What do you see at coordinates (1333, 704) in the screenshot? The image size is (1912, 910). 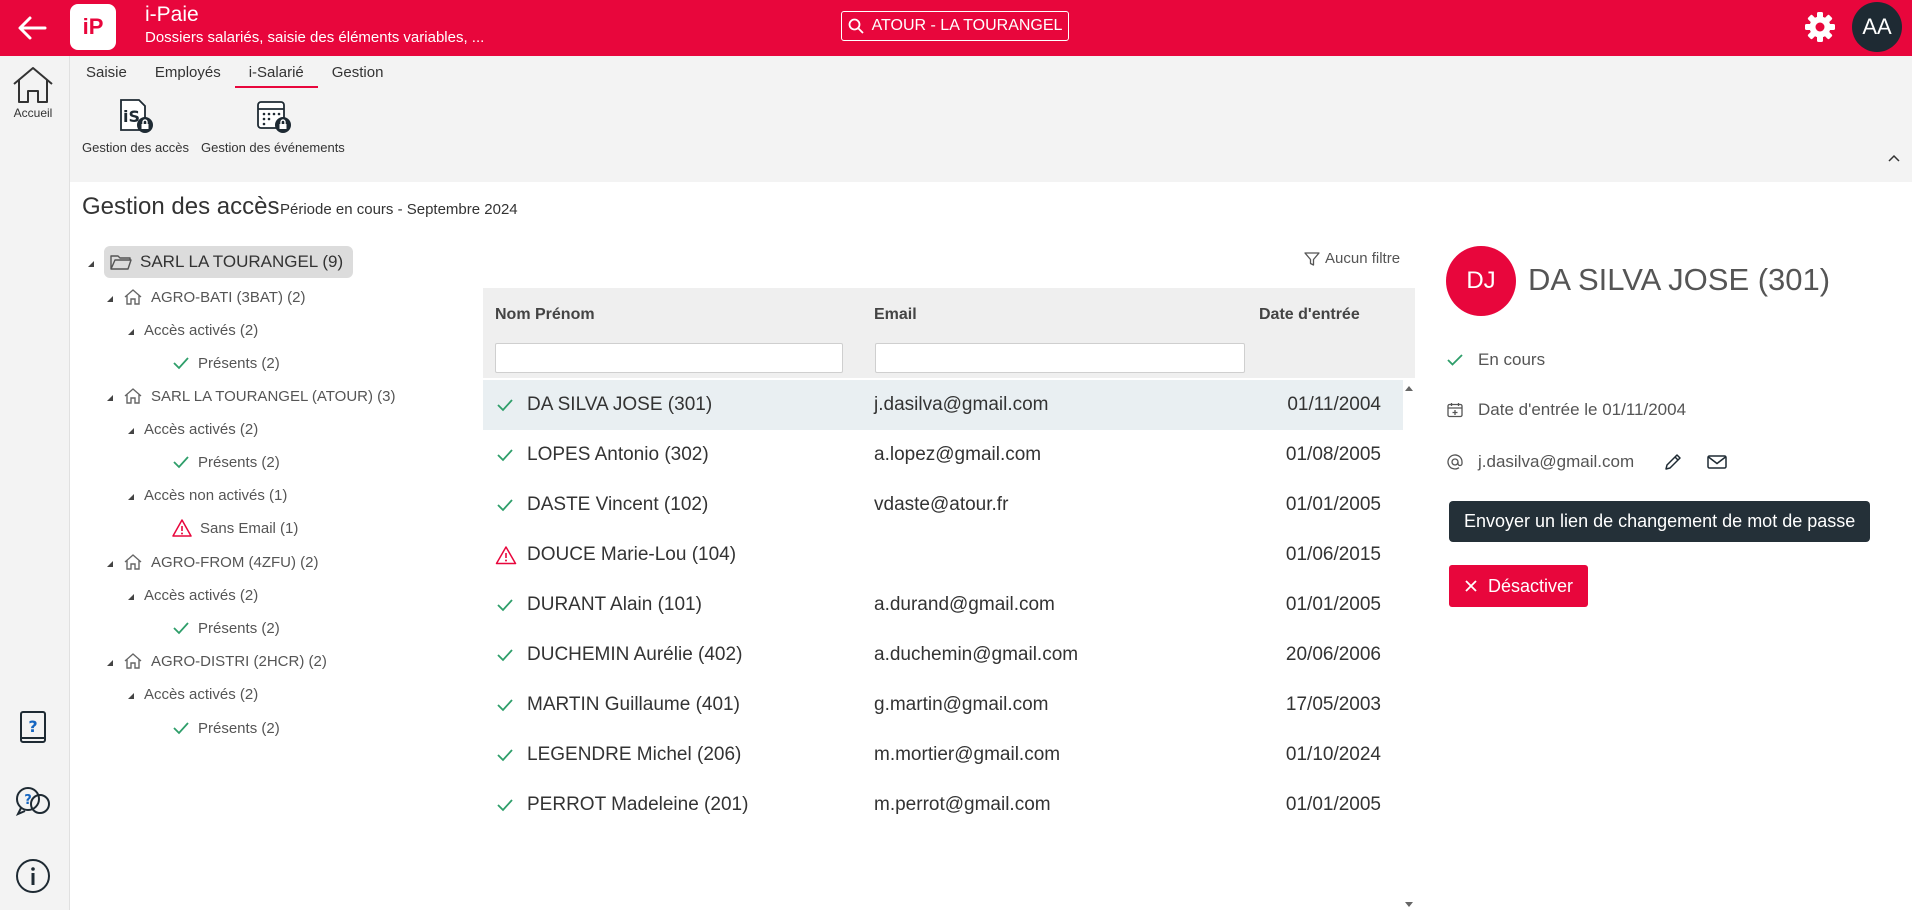 I see `cell-date: 17/05/2003` at bounding box center [1333, 704].